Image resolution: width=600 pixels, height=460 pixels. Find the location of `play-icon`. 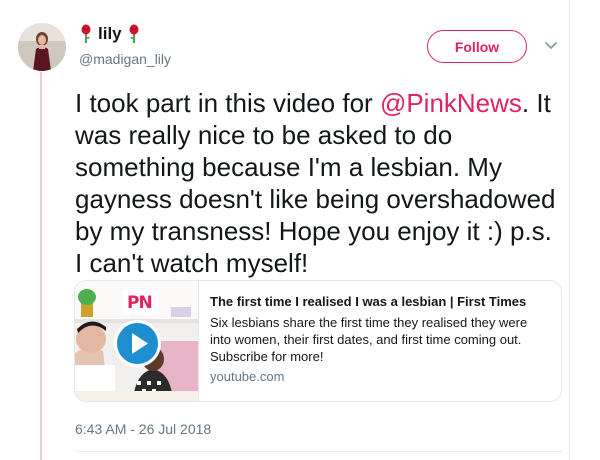

play-icon is located at coordinates (137, 343).